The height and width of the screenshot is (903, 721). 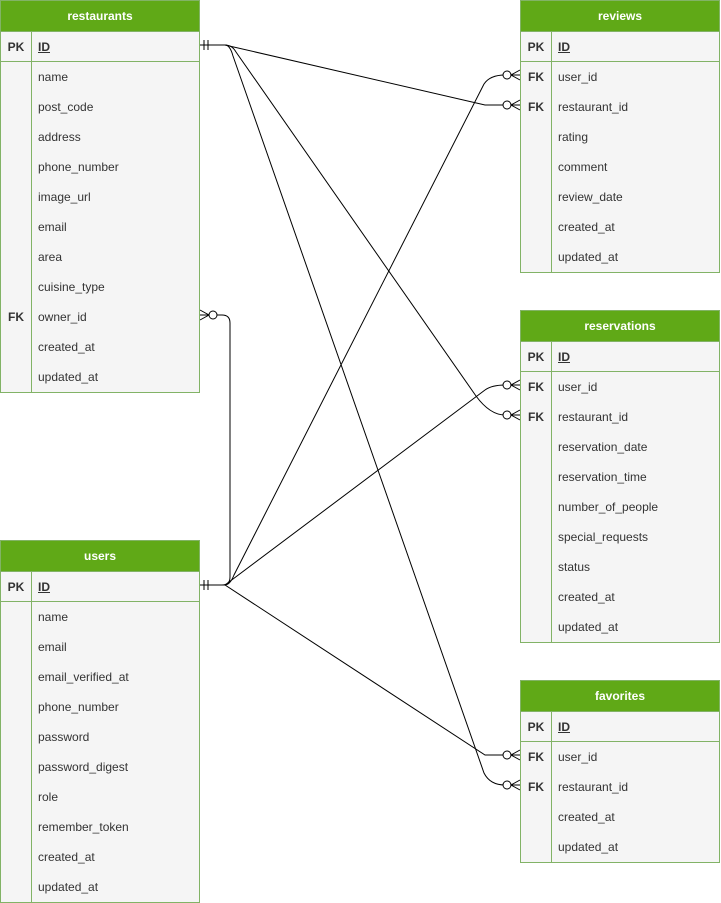 What do you see at coordinates (603, 537) in the screenshot?
I see `field-name: special_requests` at bounding box center [603, 537].